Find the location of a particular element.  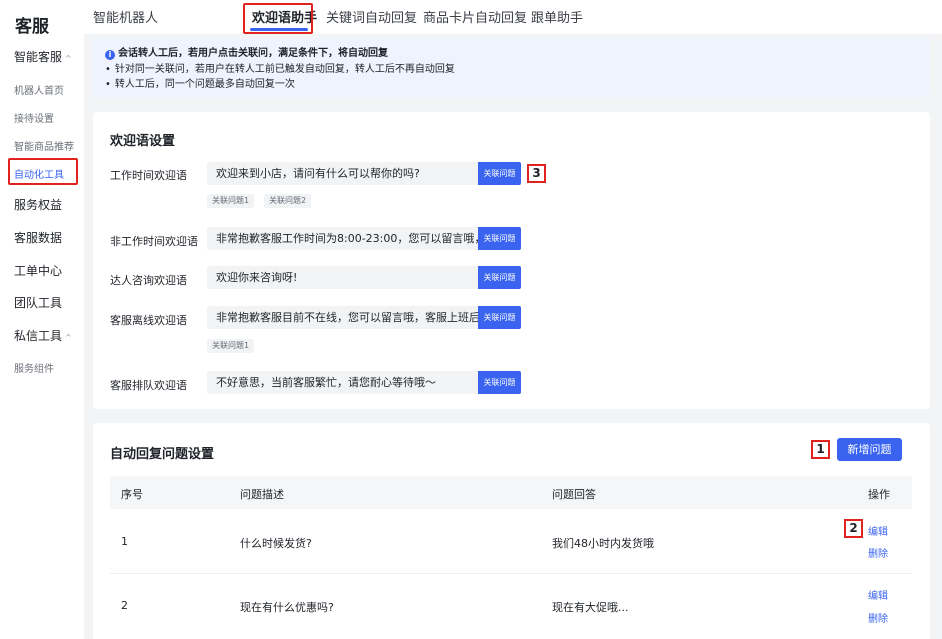

sidebar-item-smart-service: 智能客服 ^ is located at coordinates (43, 56).